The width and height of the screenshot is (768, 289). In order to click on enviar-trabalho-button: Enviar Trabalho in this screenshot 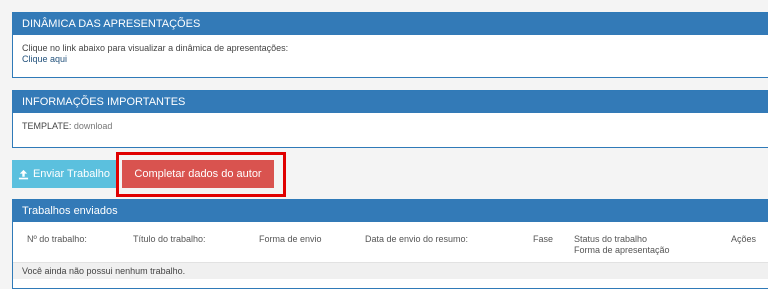, I will do `click(64, 174)`.